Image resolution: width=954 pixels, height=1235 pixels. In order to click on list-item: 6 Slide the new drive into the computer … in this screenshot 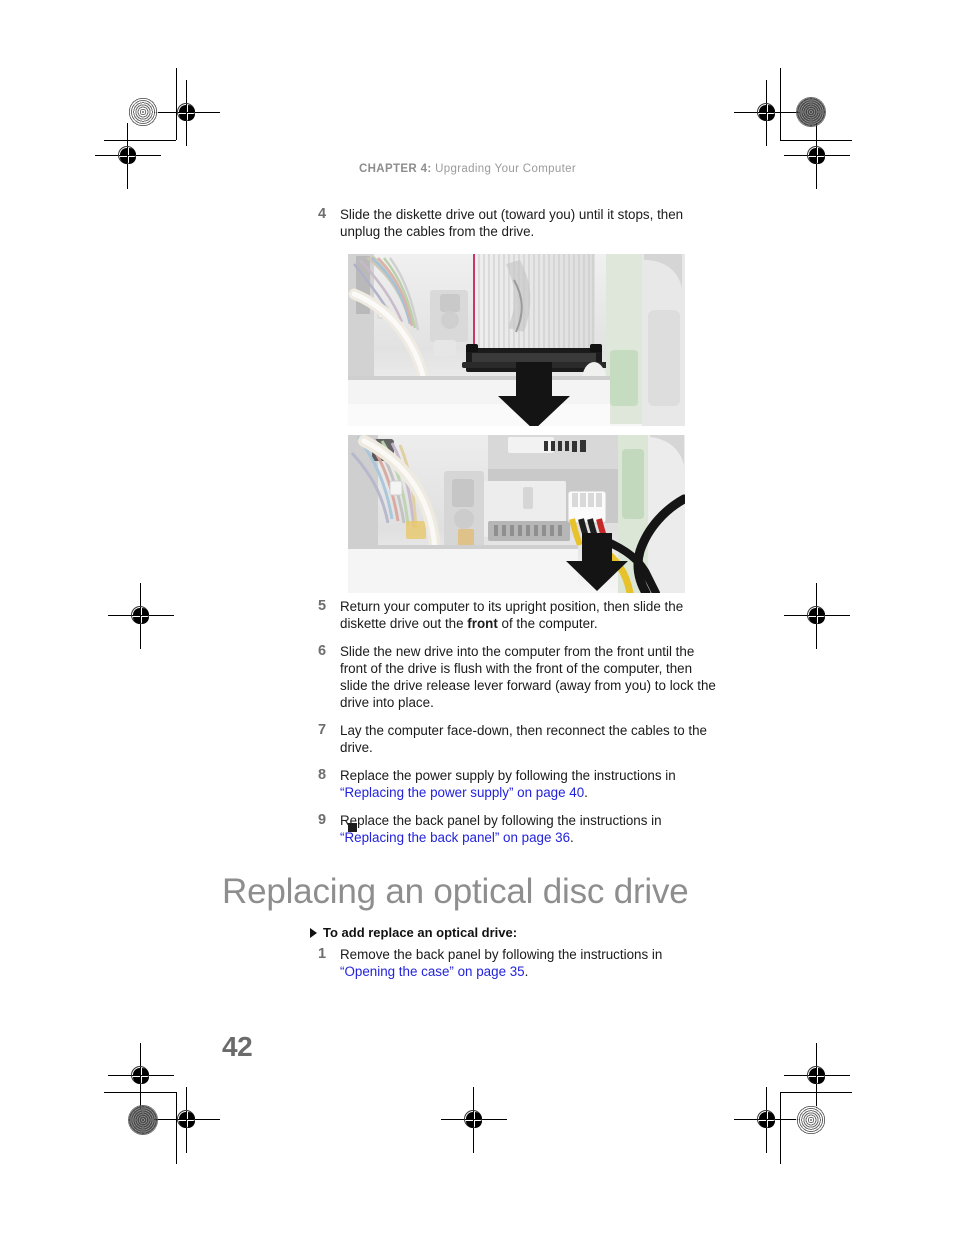, I will do `click(518, 677)`.